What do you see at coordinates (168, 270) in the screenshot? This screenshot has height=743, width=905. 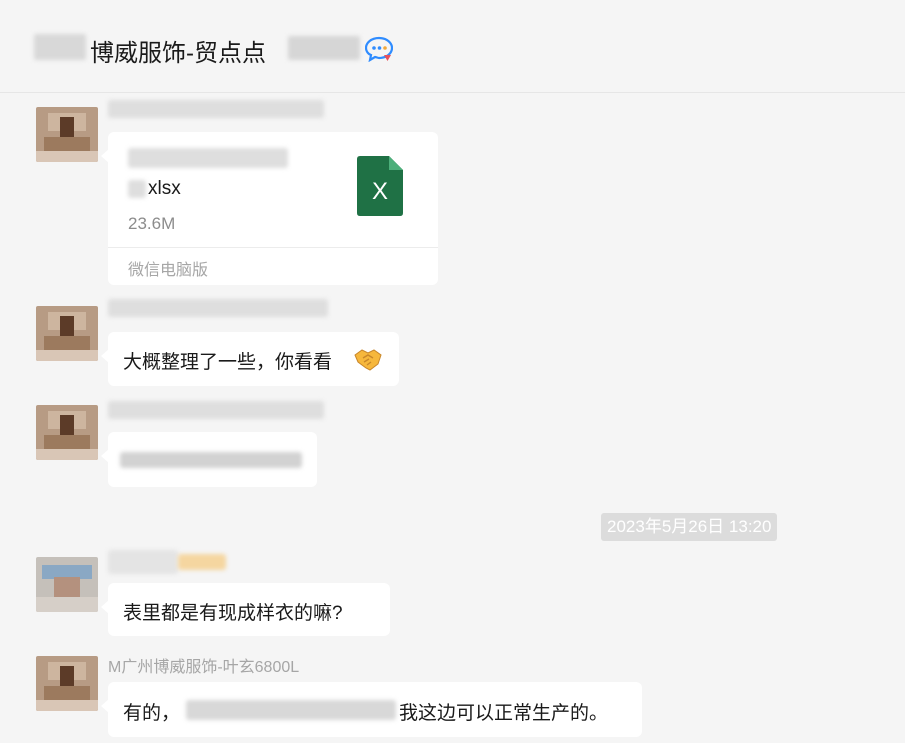 I see `file-source-label: 微信电脑版` at bounding box center [168, 270].